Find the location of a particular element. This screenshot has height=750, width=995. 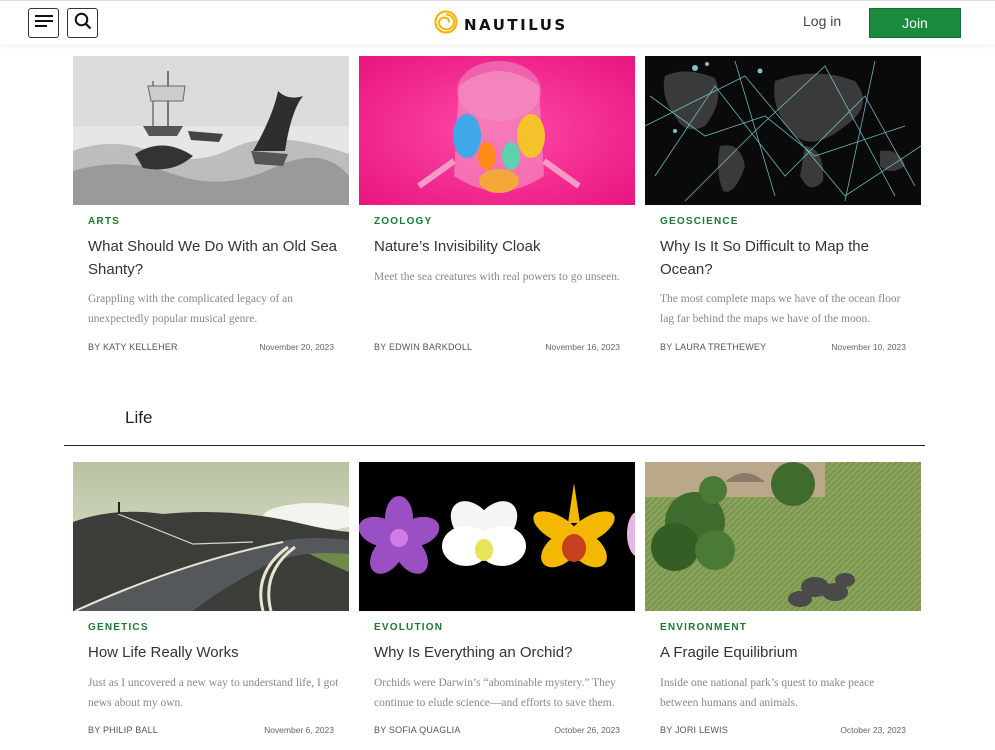

article-image-winding-road is located at coordinates (211, 536).